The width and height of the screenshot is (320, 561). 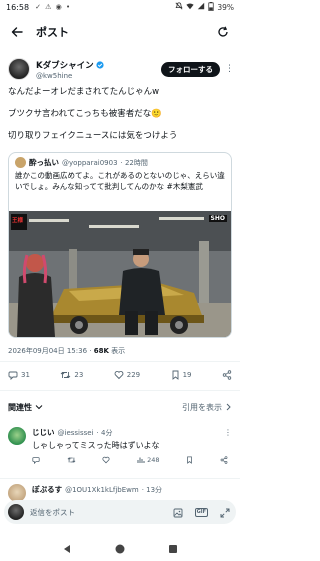 What do you see at coordinates (217, 218) in the screenshot?
I see `video-logo-right: SHO` at bounding box center [217, 218].